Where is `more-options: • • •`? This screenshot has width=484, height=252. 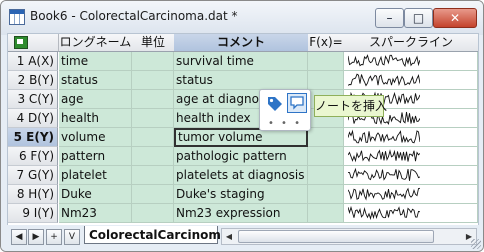
more-options: • • • is located at coordinates (285, 123).